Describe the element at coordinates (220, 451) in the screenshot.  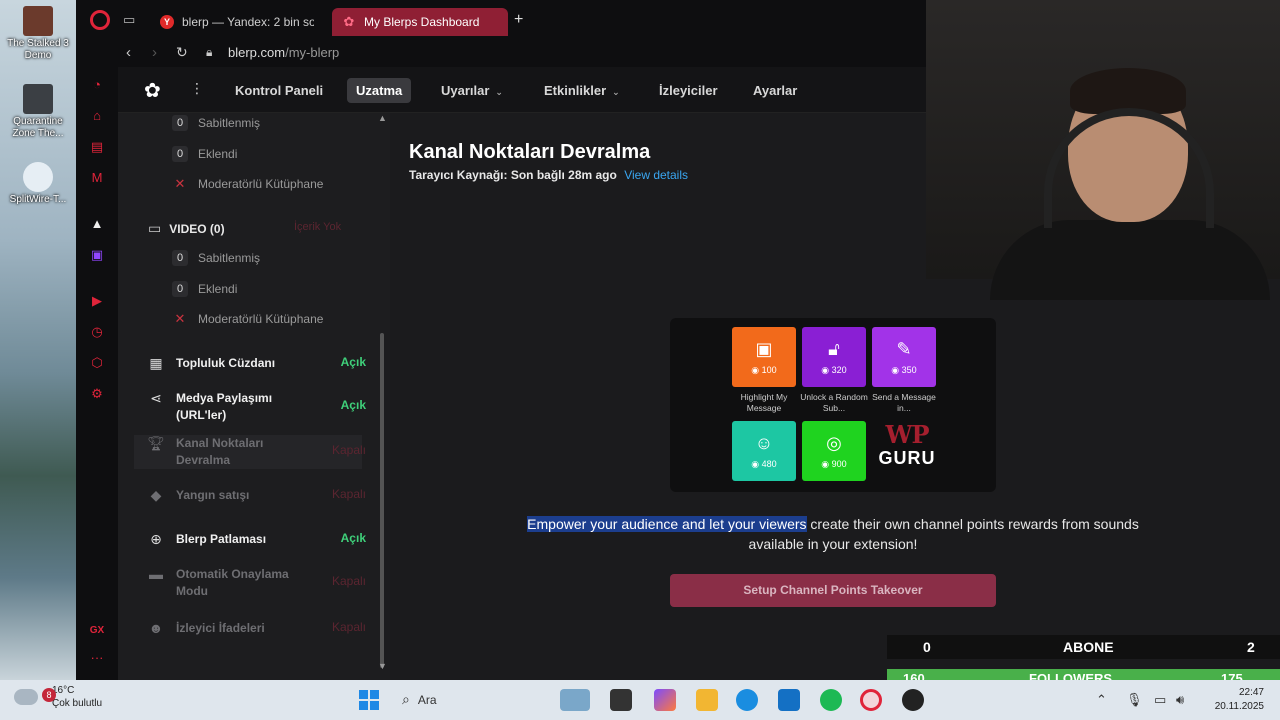
I see `sidebar-item-label: Kanal Noktaları Devralma` at that location.